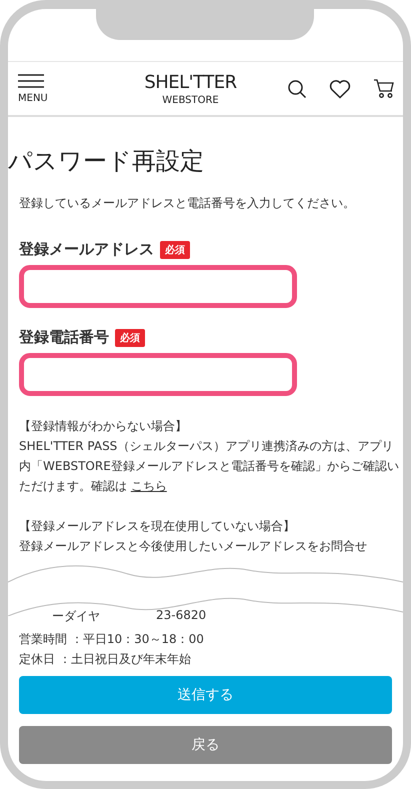 This screenshot has height=789, width=411. I want to click on partial-text: ーダイヤ, so click(76, 616).